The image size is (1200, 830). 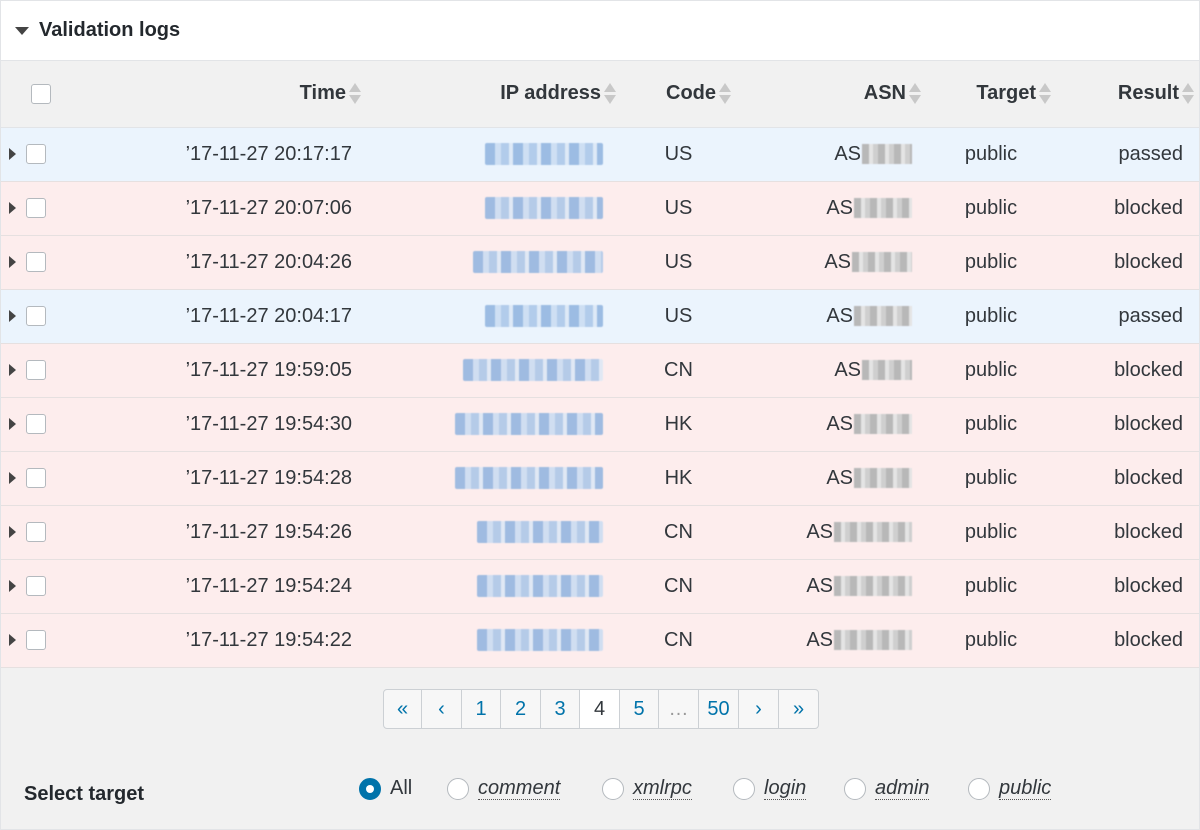 I want to click on next-page-button: ›, so click(x=759, y=709).